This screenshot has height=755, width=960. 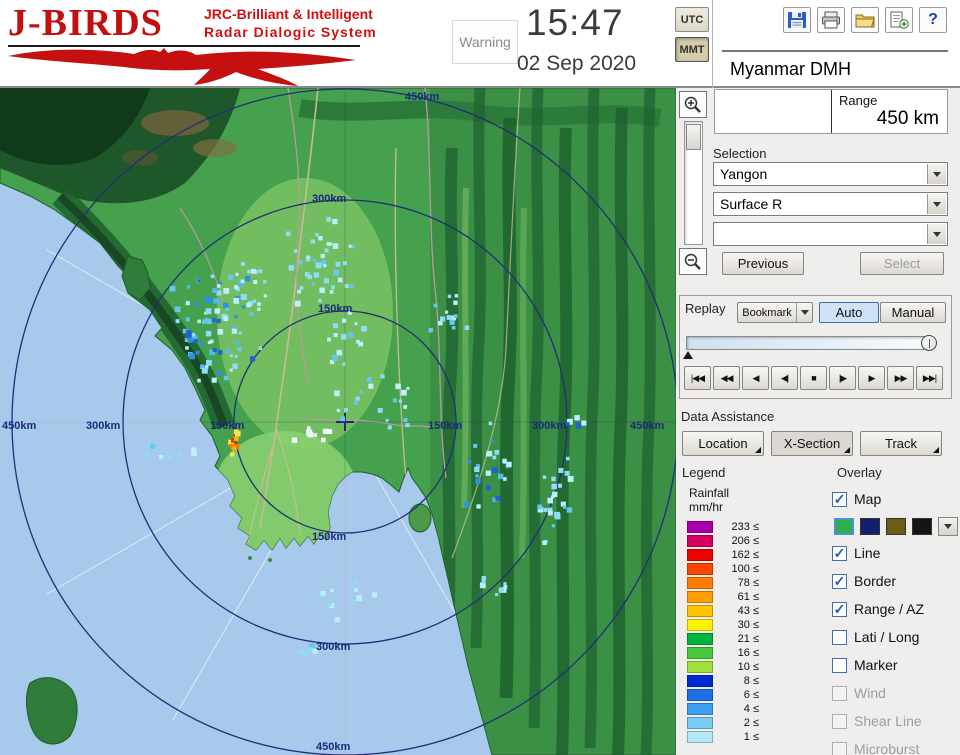 What do you see at coordinates (748, 639) in the screenshot?
I see `legend-value: 21 ≤` at bounding box center [748, 639].